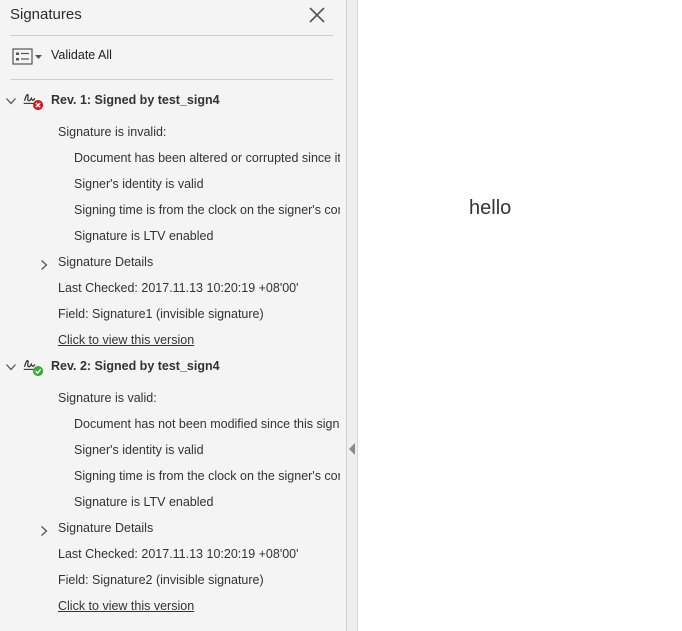 This screenshot has width=682, height=631. Describe the element at coordinates (33, 368) in the screenshot. I see `signature-valid-icon` at that location.